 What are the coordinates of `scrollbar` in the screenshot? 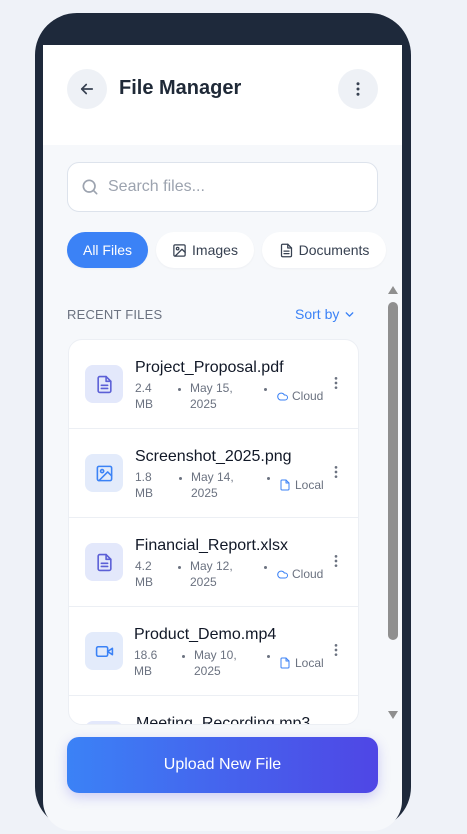 It's located at (394, 505).